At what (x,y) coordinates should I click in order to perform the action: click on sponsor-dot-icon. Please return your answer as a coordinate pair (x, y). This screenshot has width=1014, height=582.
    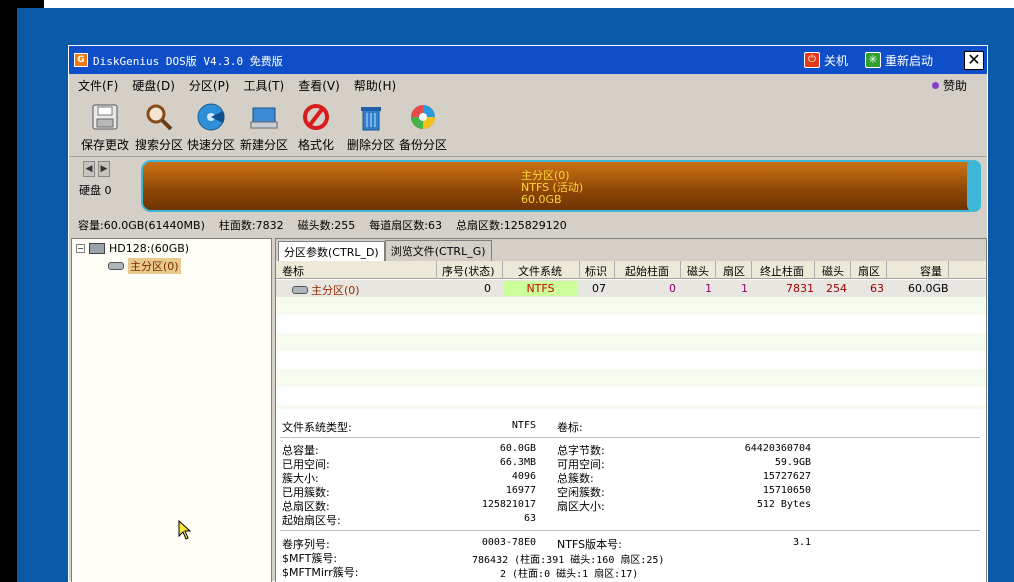
    Looking at the image, I should click on (935, 85).